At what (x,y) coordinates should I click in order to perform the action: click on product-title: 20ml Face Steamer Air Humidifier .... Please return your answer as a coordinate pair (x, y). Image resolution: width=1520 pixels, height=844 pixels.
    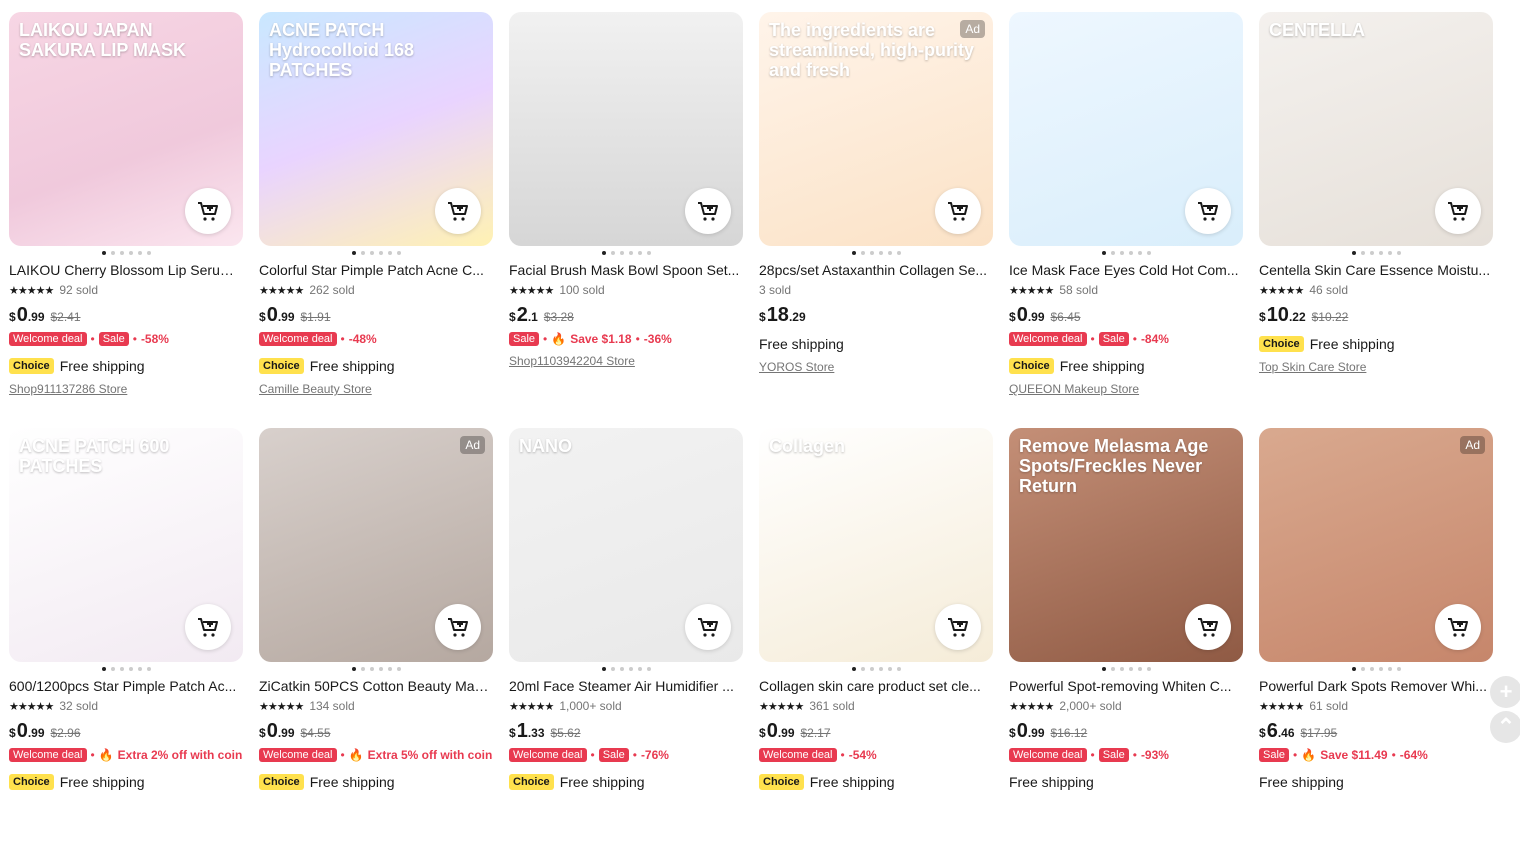
    Looking at the image, I should click on (626, 686).